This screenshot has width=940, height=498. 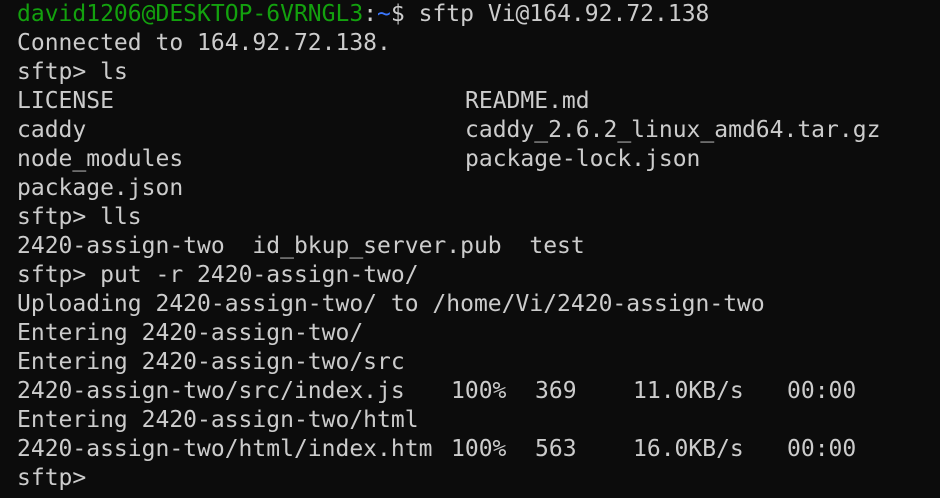 What do you see at coordinates (218, 420) in the screenshot?
I see `entering-message: Entering 2420-assign-two/html` at bounding box center [218, 420].